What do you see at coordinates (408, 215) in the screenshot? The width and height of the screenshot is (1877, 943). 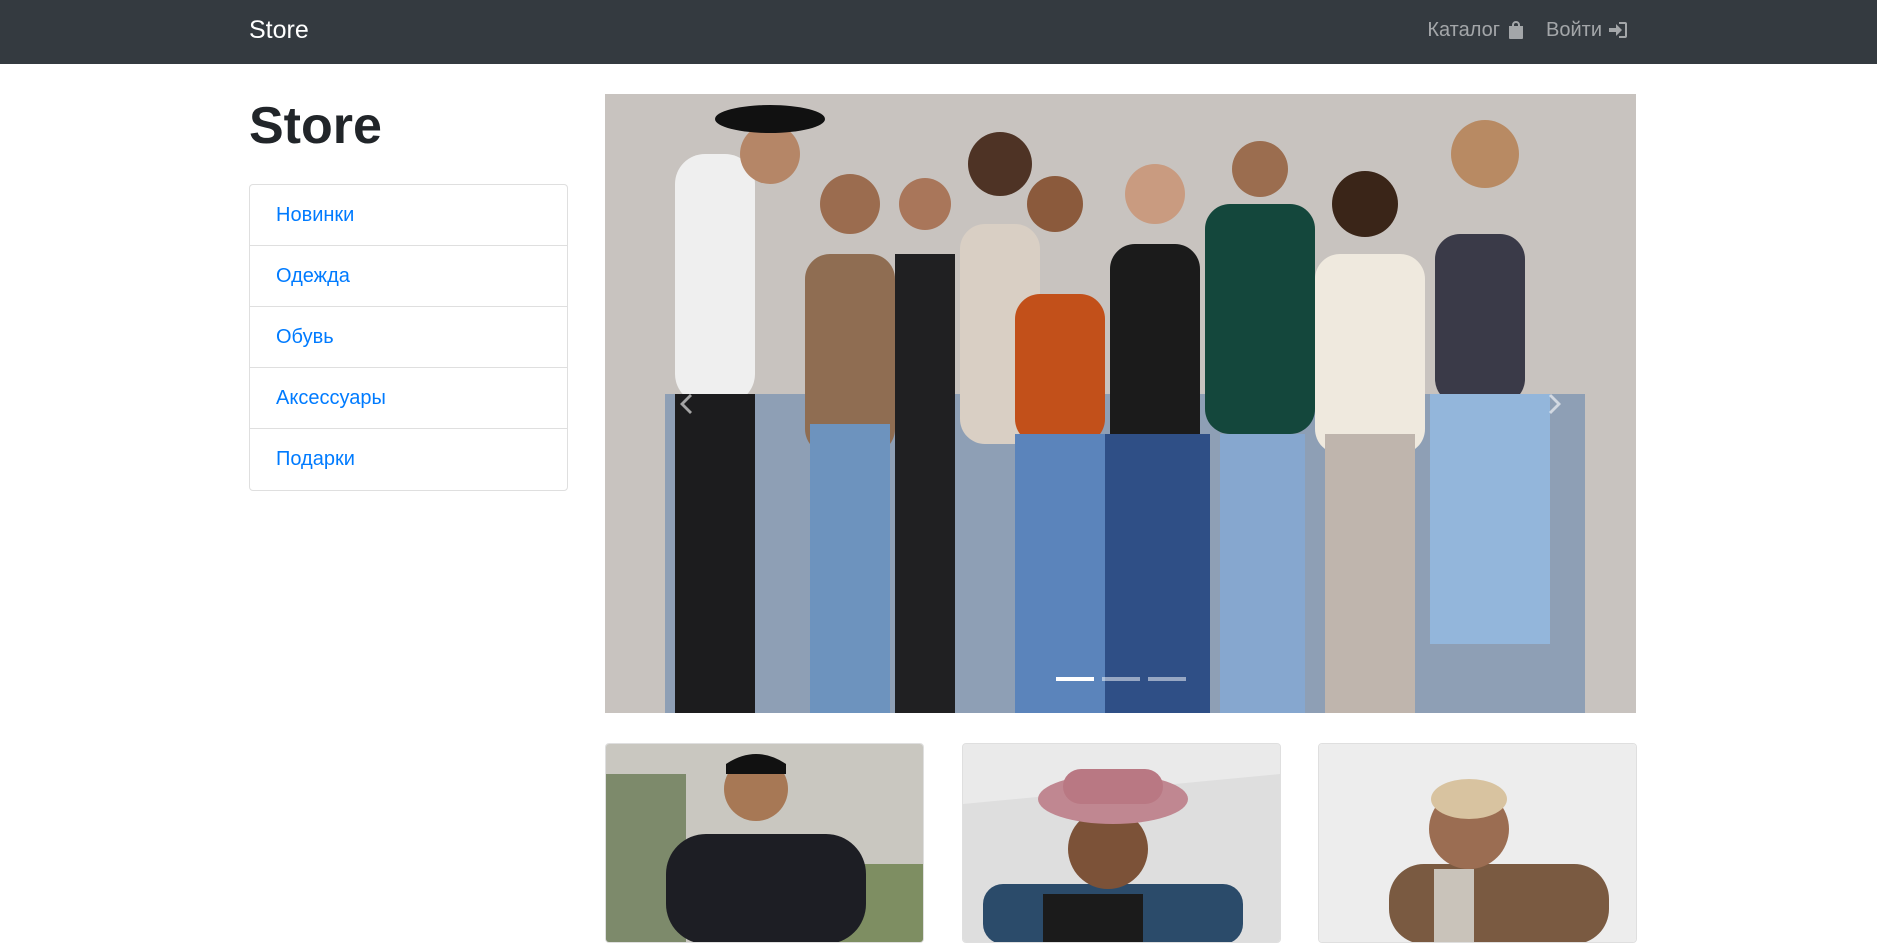 I see `category-item-new: Новинки` at bounding box center [408, 215].